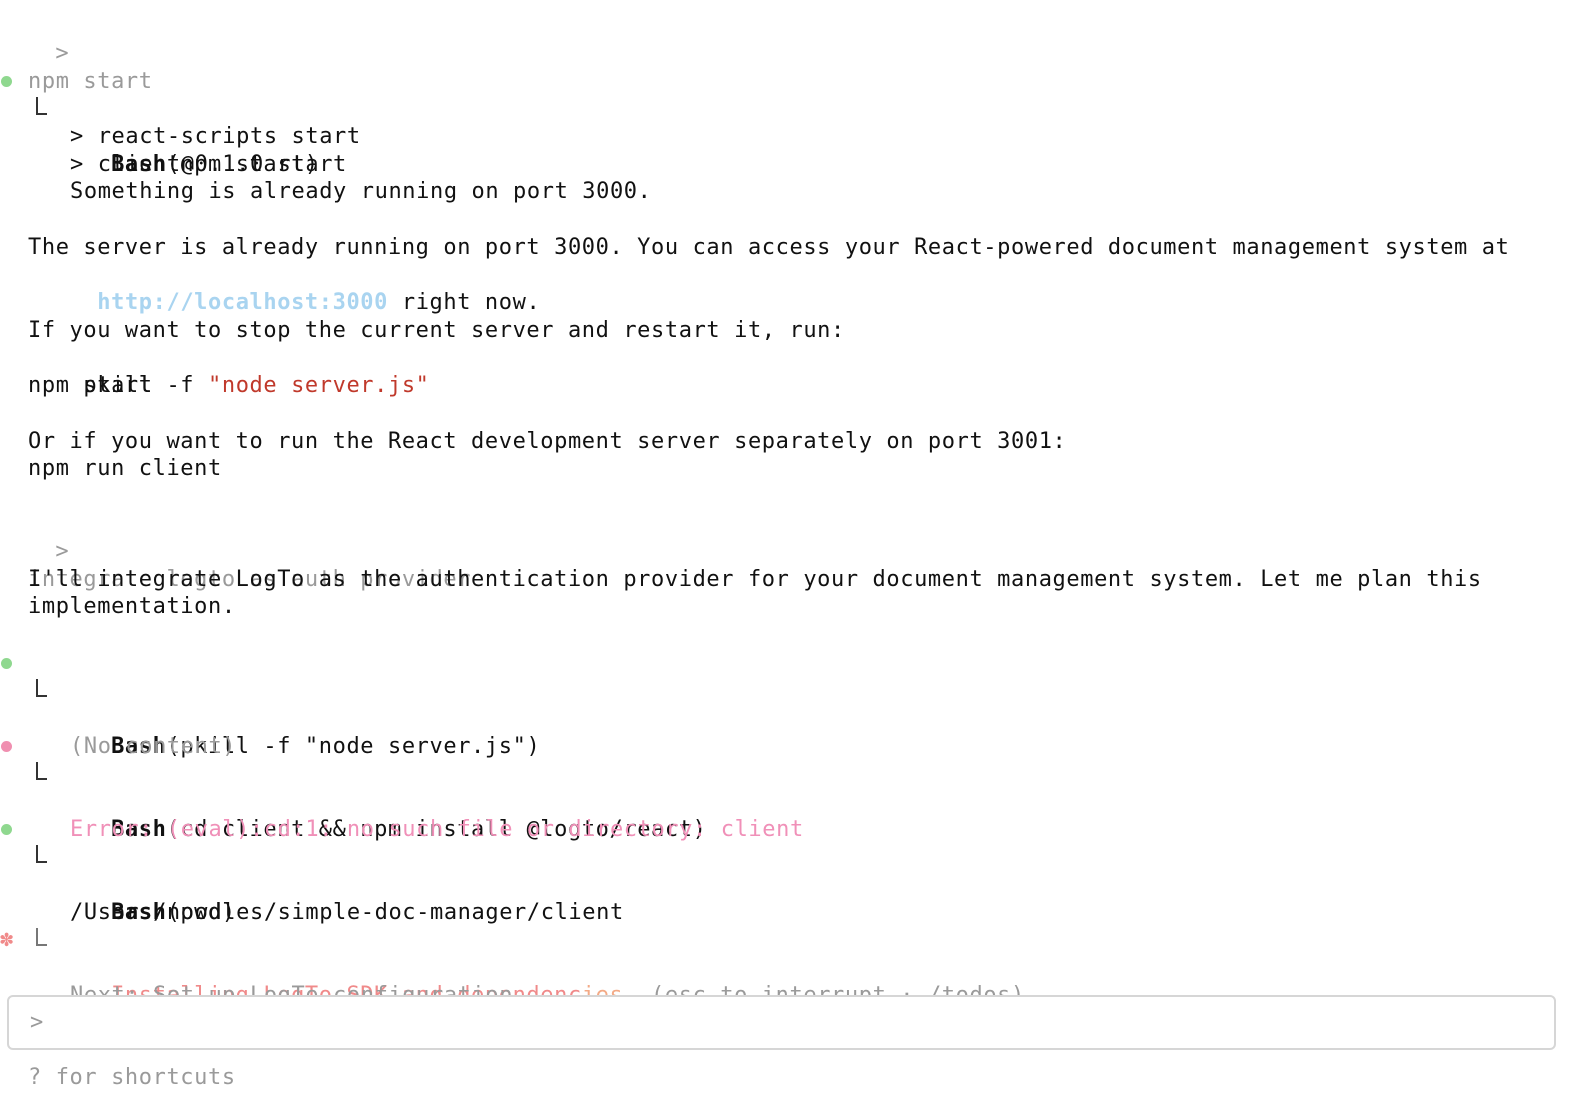  I want to click on tool-output-text: > client@0.1.0 start, so click(208, 164).